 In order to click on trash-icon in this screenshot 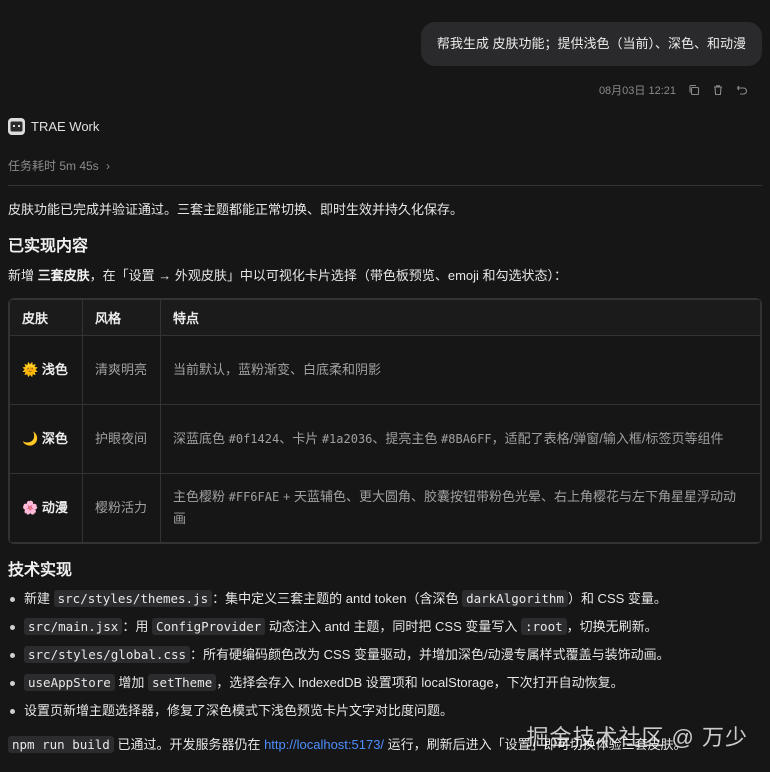, I will do `click(718, 90)`.